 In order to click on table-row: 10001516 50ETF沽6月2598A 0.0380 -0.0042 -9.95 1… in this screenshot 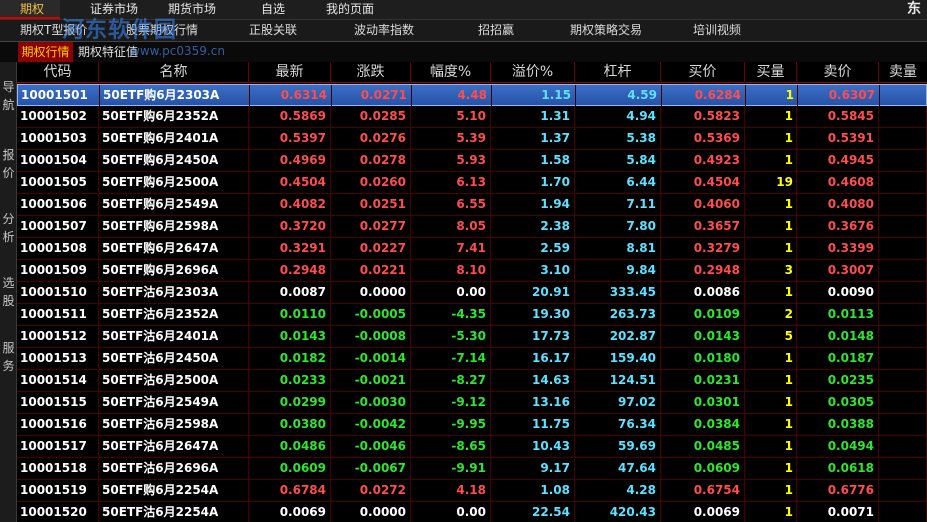, I will do `click(472, 425)`.